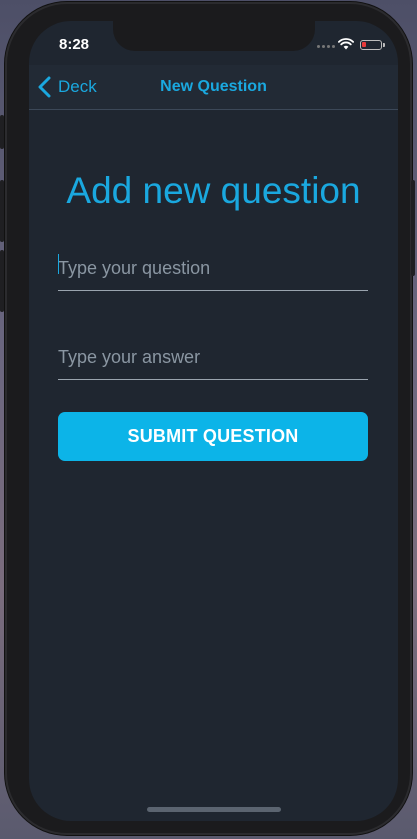  What do you see at coordinates (2, 132) in the screenshot?
I see `mute-switch` at bounding box center [2, 132].